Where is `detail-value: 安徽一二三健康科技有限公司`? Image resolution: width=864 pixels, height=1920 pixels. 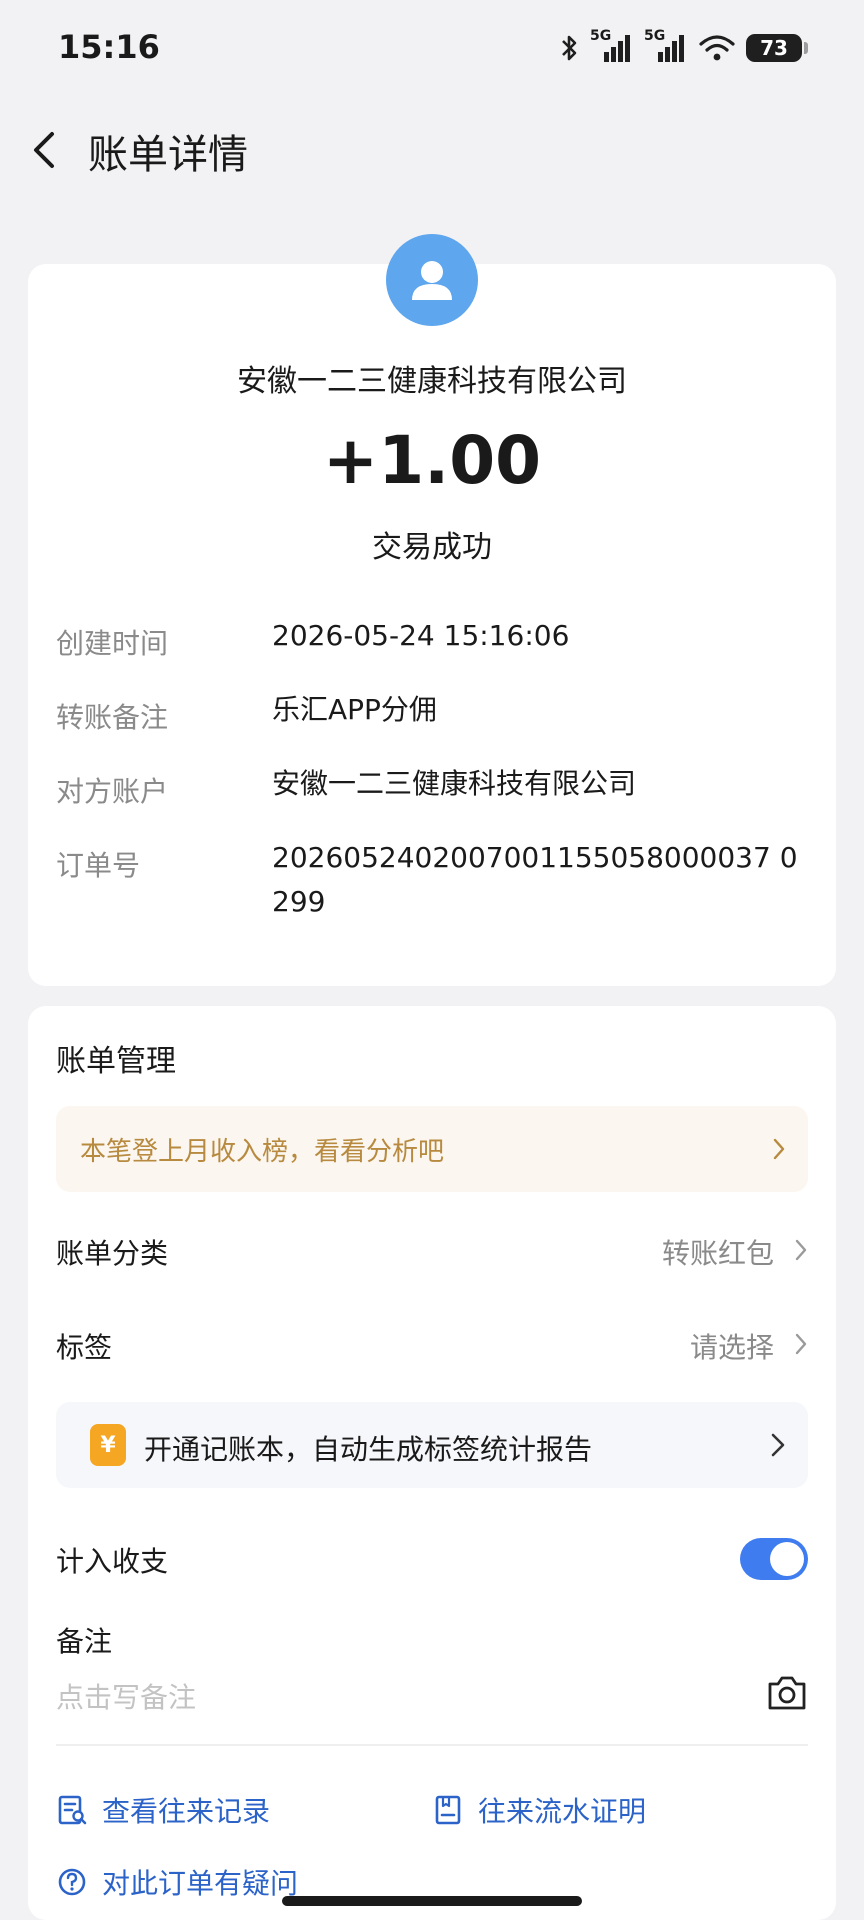
detail-value: 安徽一二三健康科技有限公司 is located at coordinates (454, 783).